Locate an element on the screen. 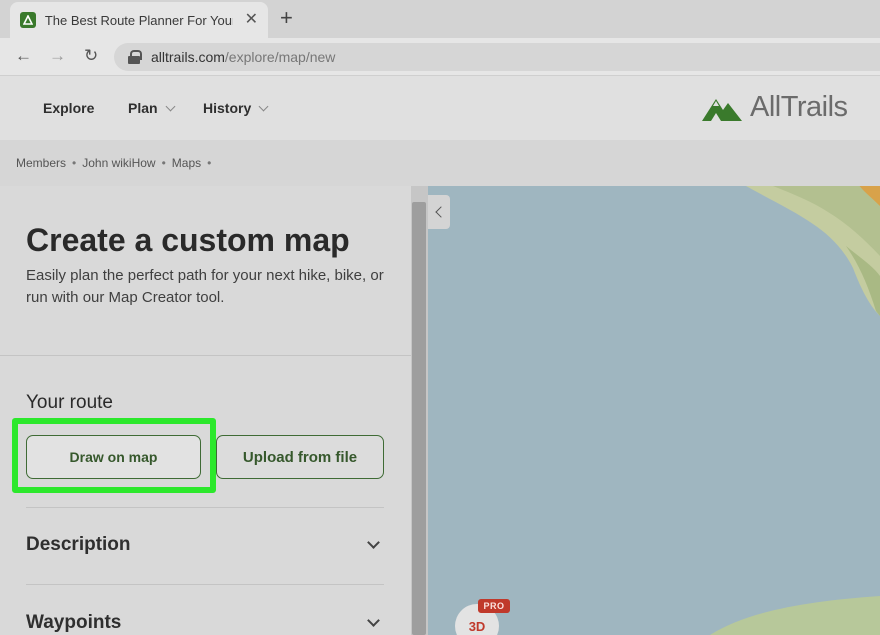 This screenshot has height=635, width=880. pro-badge: PRO is located at coordinates (494, 606).